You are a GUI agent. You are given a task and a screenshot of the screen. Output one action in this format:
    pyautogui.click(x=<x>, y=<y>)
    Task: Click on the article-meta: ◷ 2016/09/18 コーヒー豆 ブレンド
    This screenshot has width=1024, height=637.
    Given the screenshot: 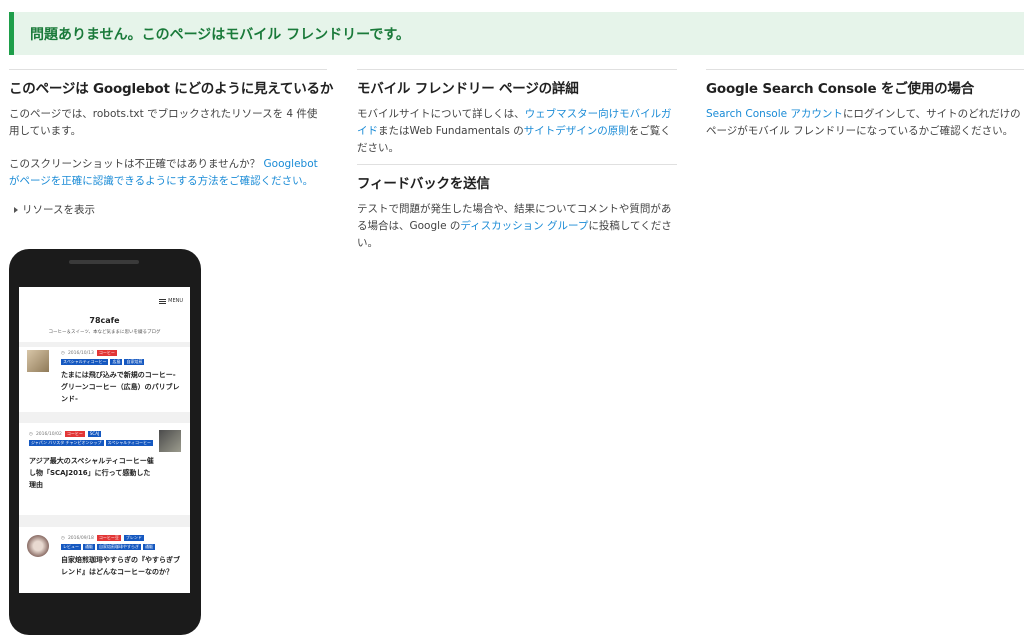 What is the action you would take?
    pyautogui.click(x=102, y=538)
    